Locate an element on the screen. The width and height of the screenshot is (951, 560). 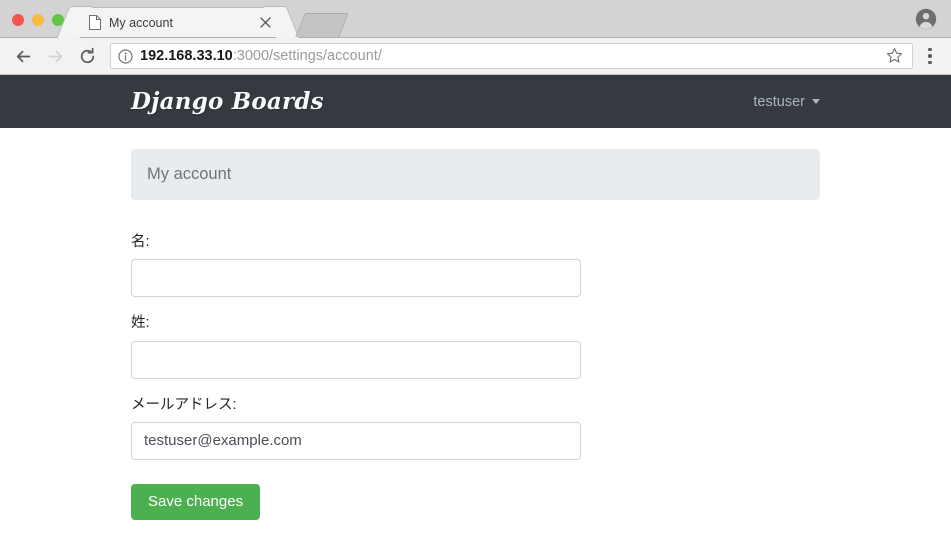
url-host: 192.168.33.10 is located at coordinates (186, 56).